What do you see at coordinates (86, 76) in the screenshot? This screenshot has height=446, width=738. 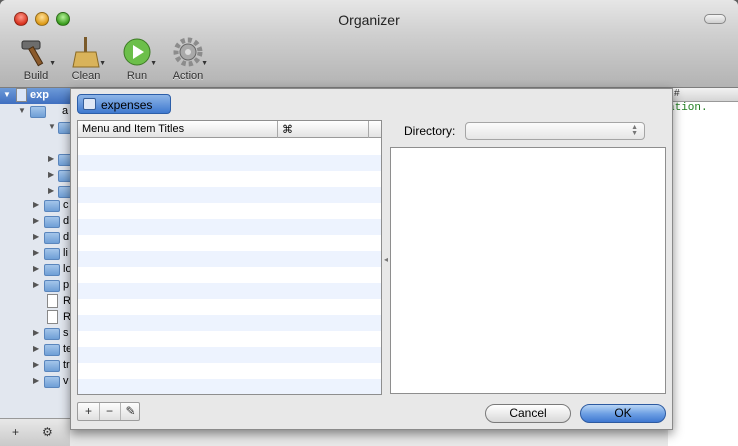 I see `clean-label: Clean` at bounding box center [86, 76].